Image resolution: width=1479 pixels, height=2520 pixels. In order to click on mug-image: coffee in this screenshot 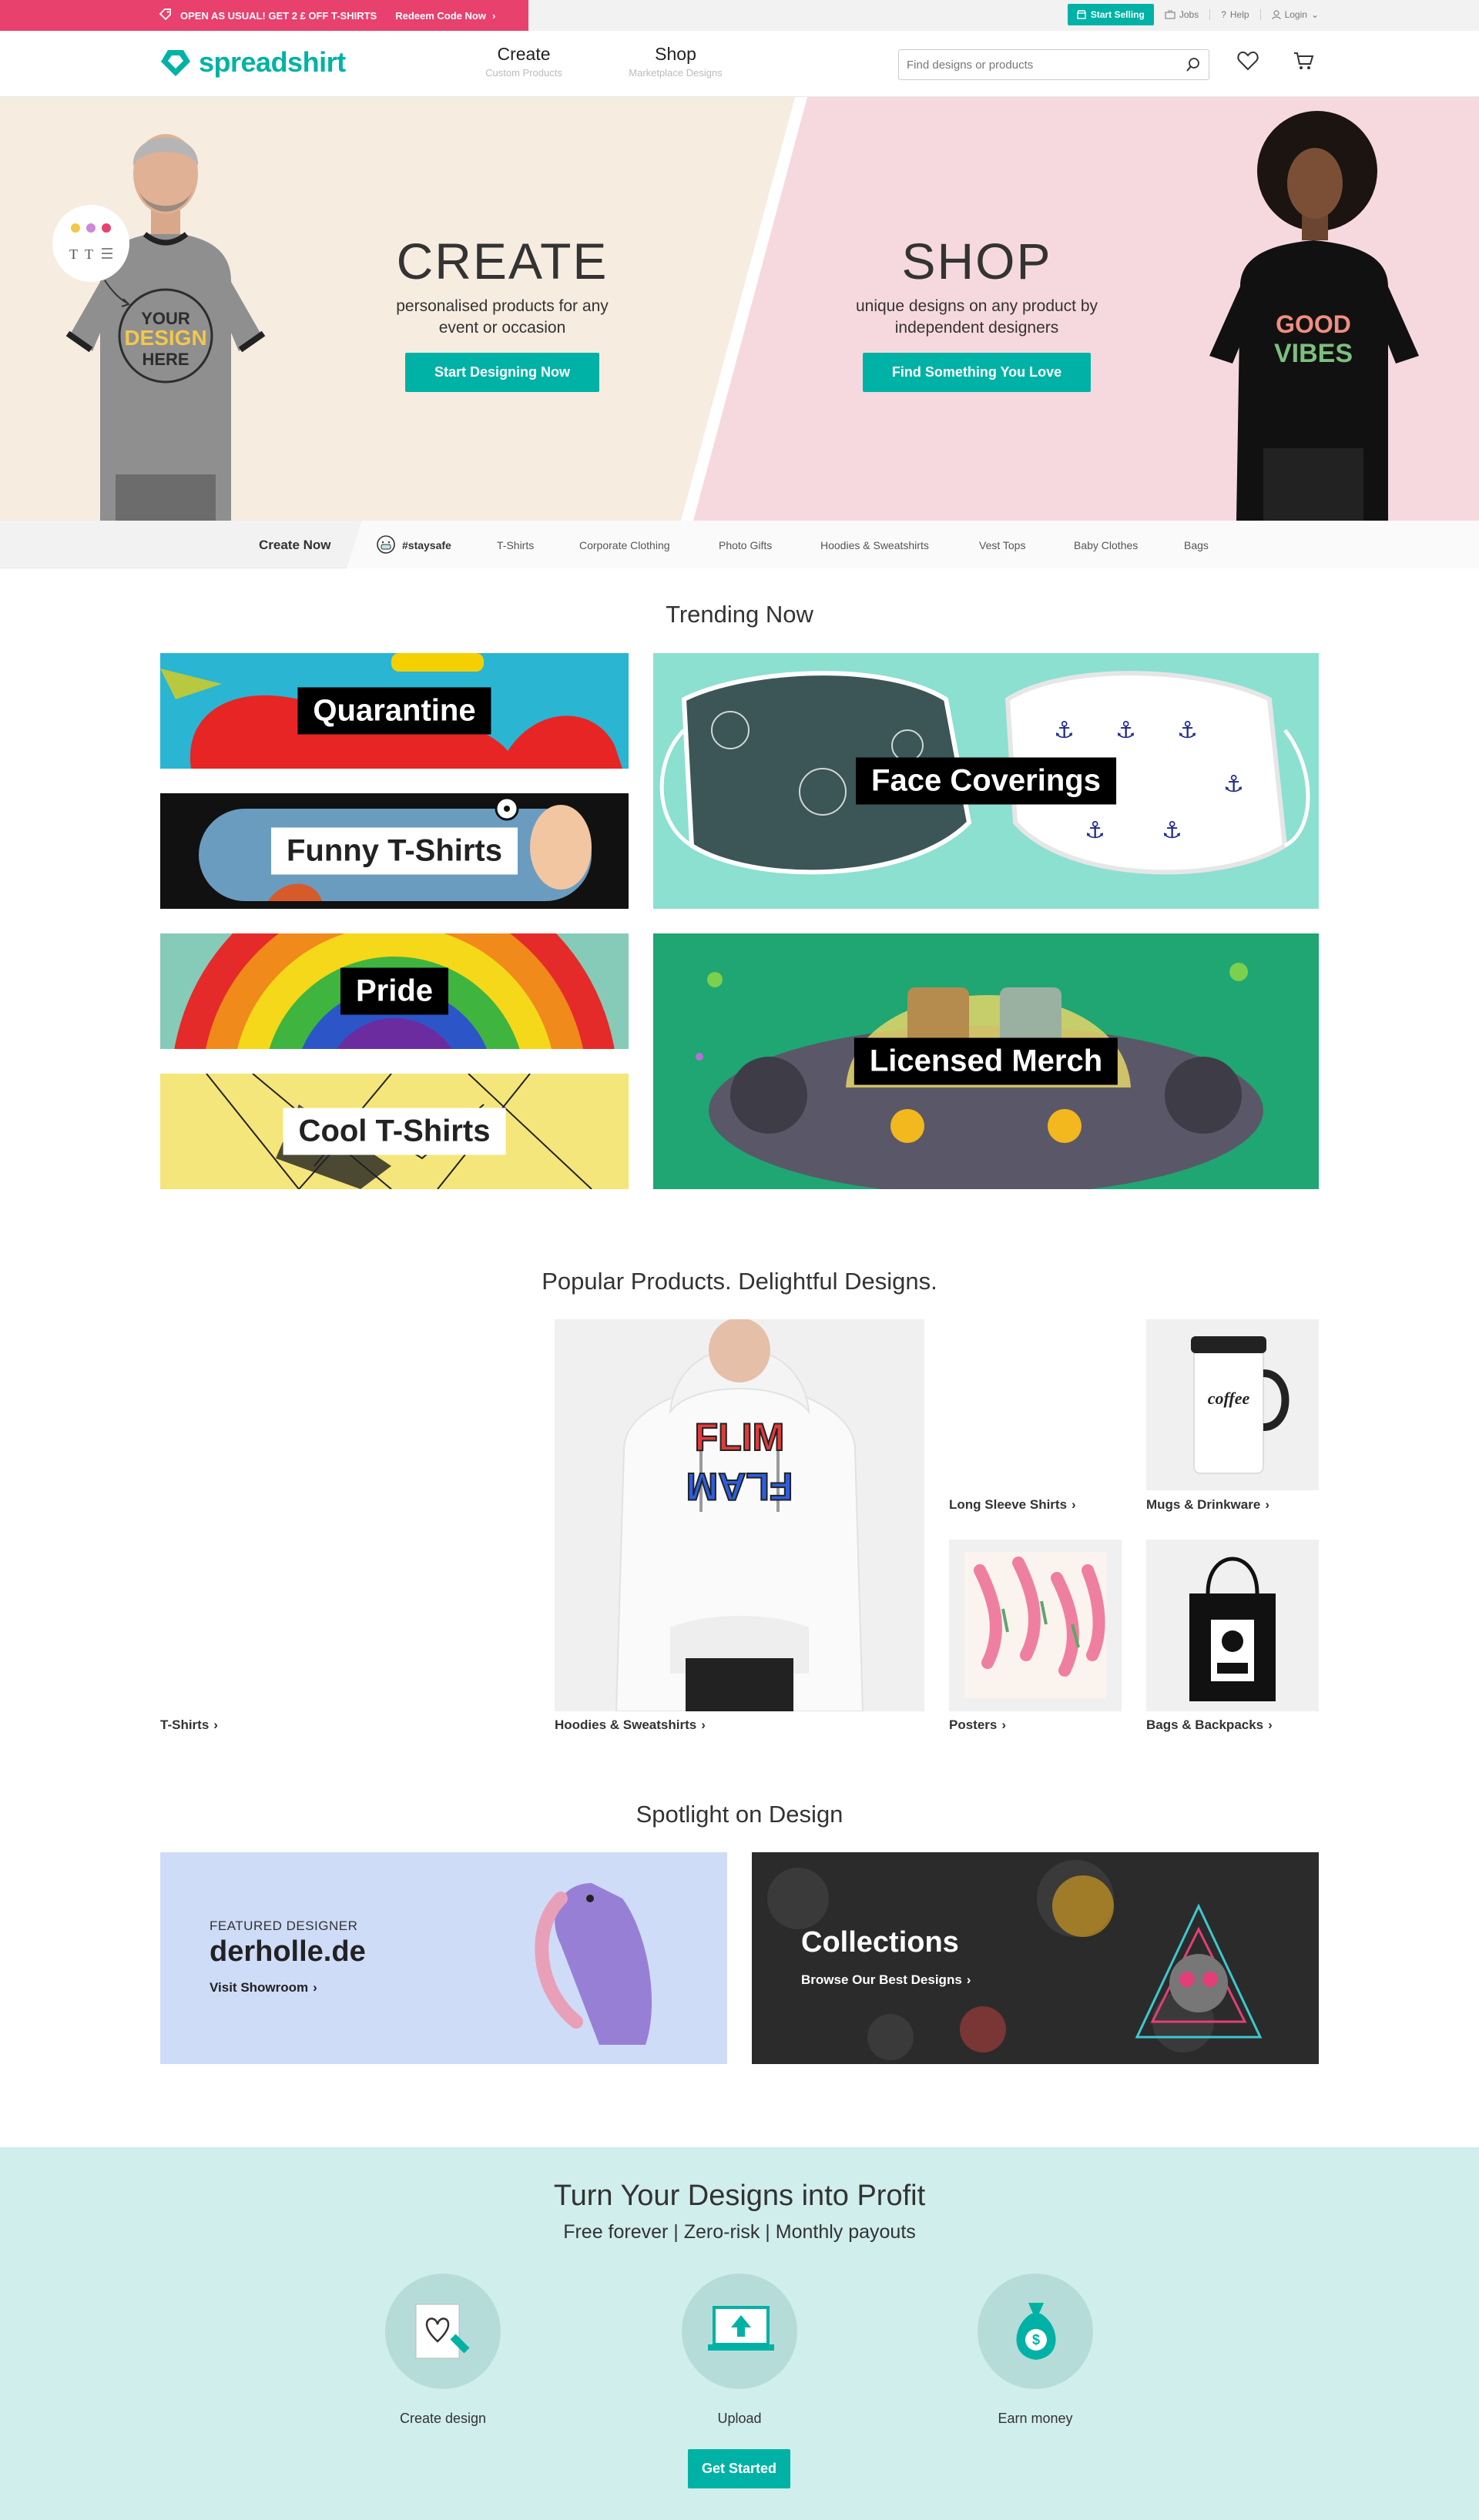, I will do `click(1232, 1405)`.